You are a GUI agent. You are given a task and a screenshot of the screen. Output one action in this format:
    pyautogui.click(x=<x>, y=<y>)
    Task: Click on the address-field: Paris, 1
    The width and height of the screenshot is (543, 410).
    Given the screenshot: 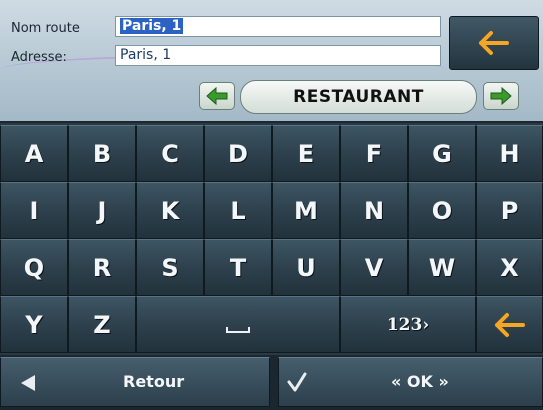 What is the action you would take?
    pyautogui.click(x=278, y=55)
    